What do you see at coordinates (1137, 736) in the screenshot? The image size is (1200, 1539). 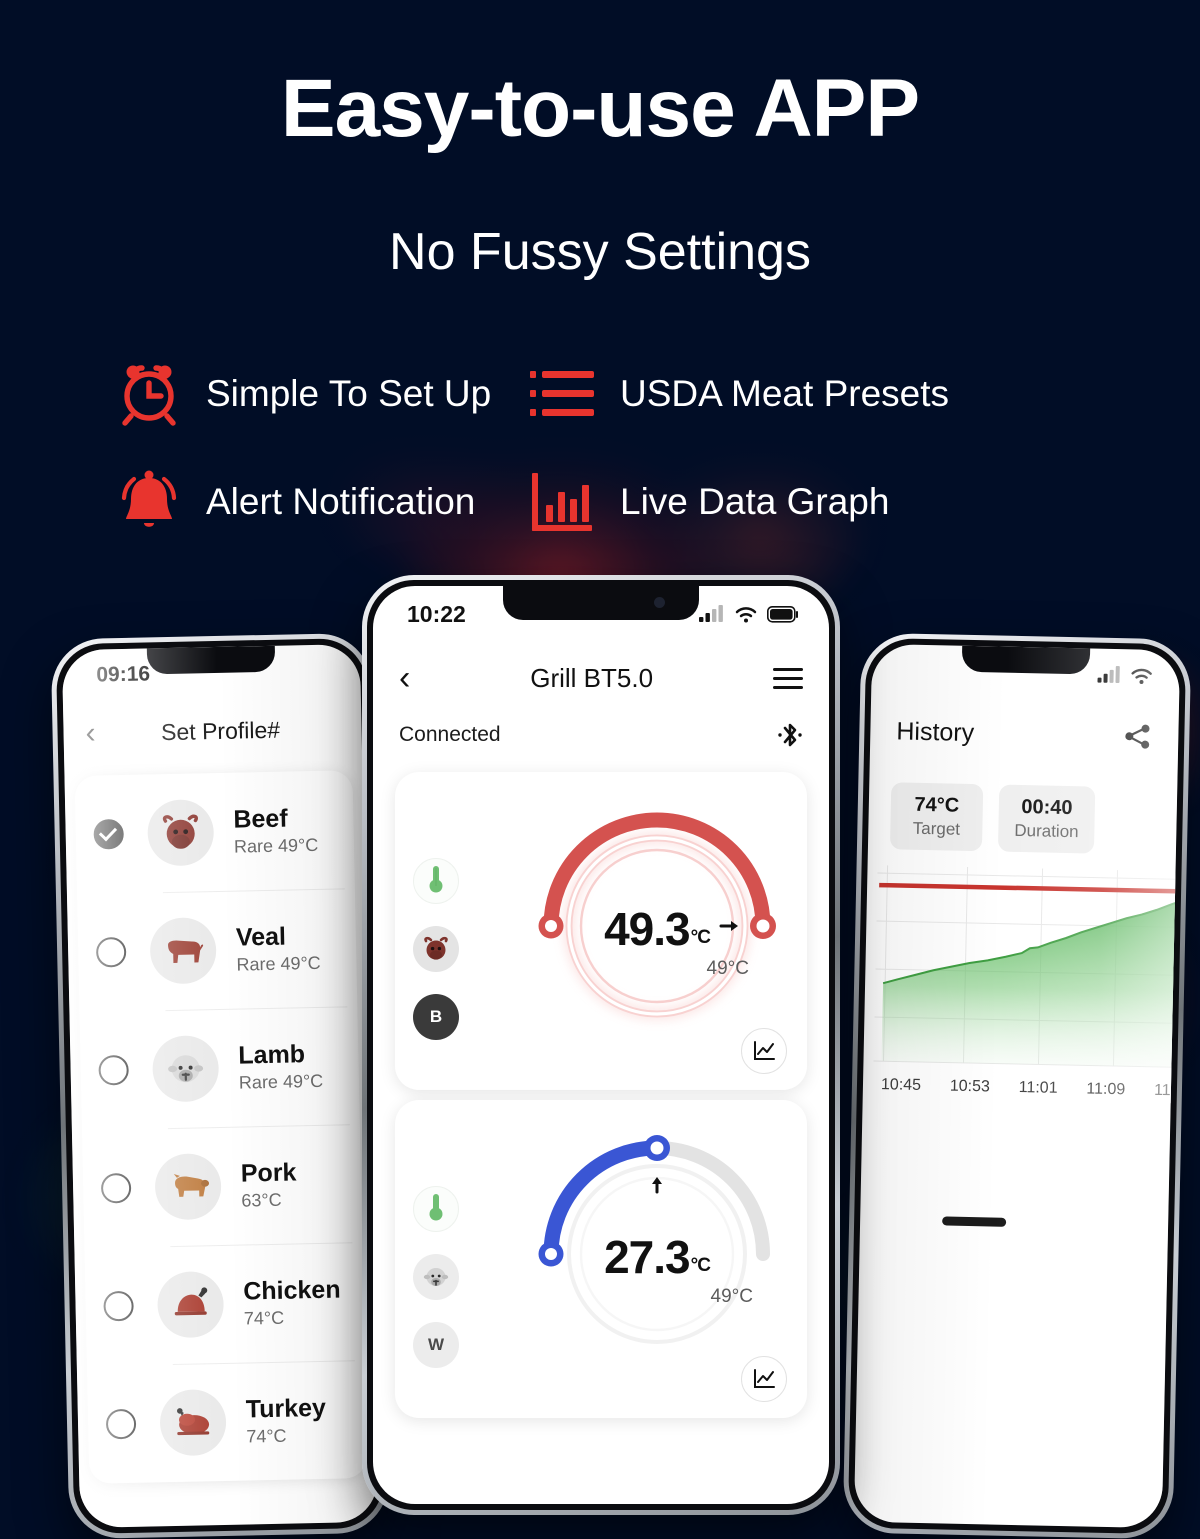 I see `share-icon` at bounding box center [1137, 736].